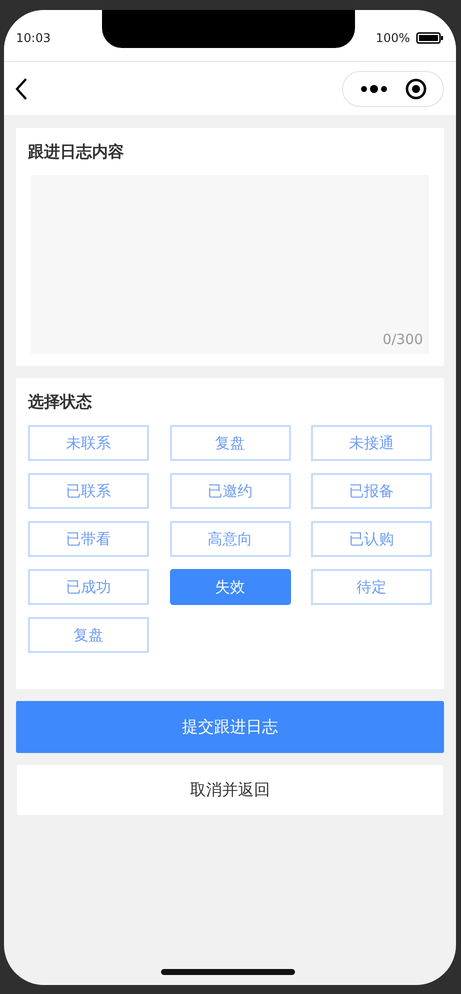  I want to click on status-option: 已带看, so click(88, 539).